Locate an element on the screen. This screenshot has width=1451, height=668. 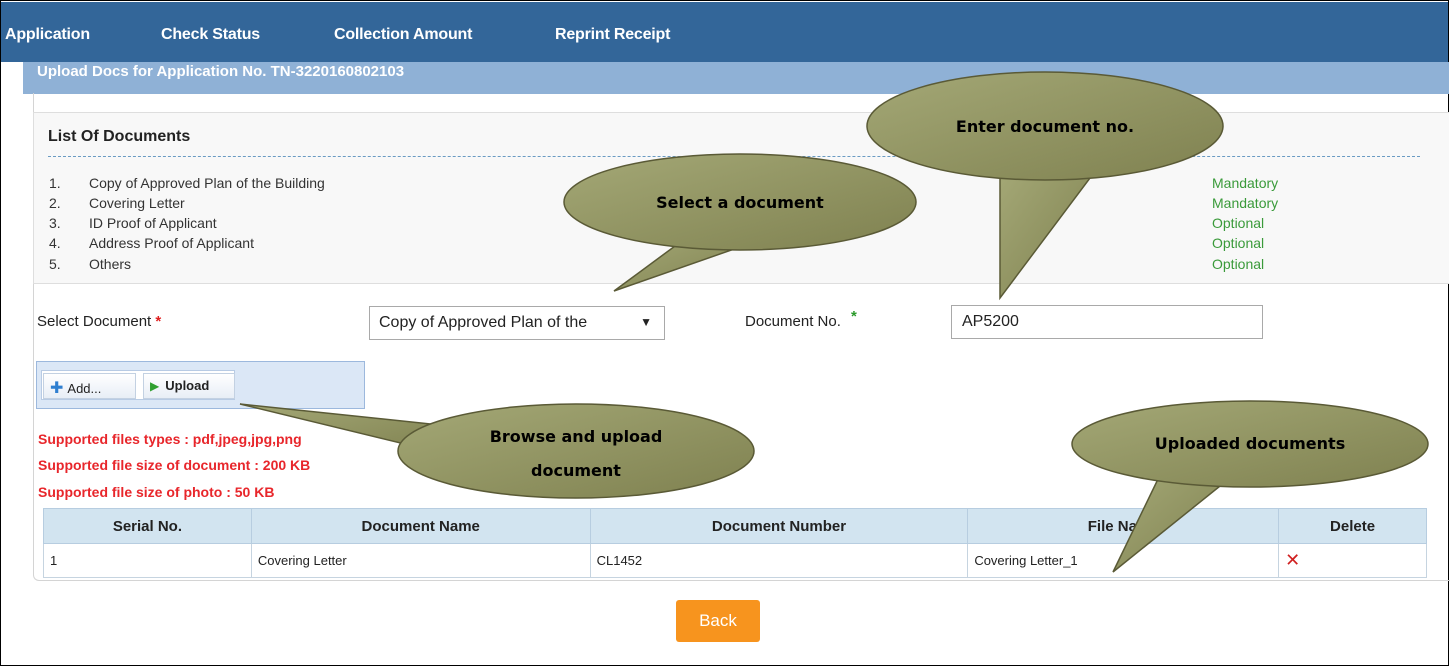
callout-text-browse-upload-1: Browse and upload is located at coordinates (576, 436).